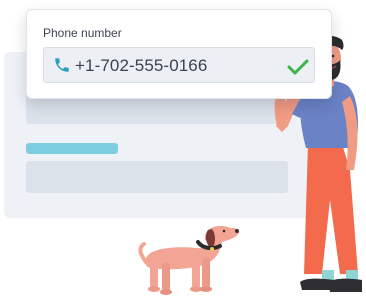  Describe the element at coordinates (141, 65) in the screenshot. I see `phone-number-value: +1-702-555-0166` at that location.